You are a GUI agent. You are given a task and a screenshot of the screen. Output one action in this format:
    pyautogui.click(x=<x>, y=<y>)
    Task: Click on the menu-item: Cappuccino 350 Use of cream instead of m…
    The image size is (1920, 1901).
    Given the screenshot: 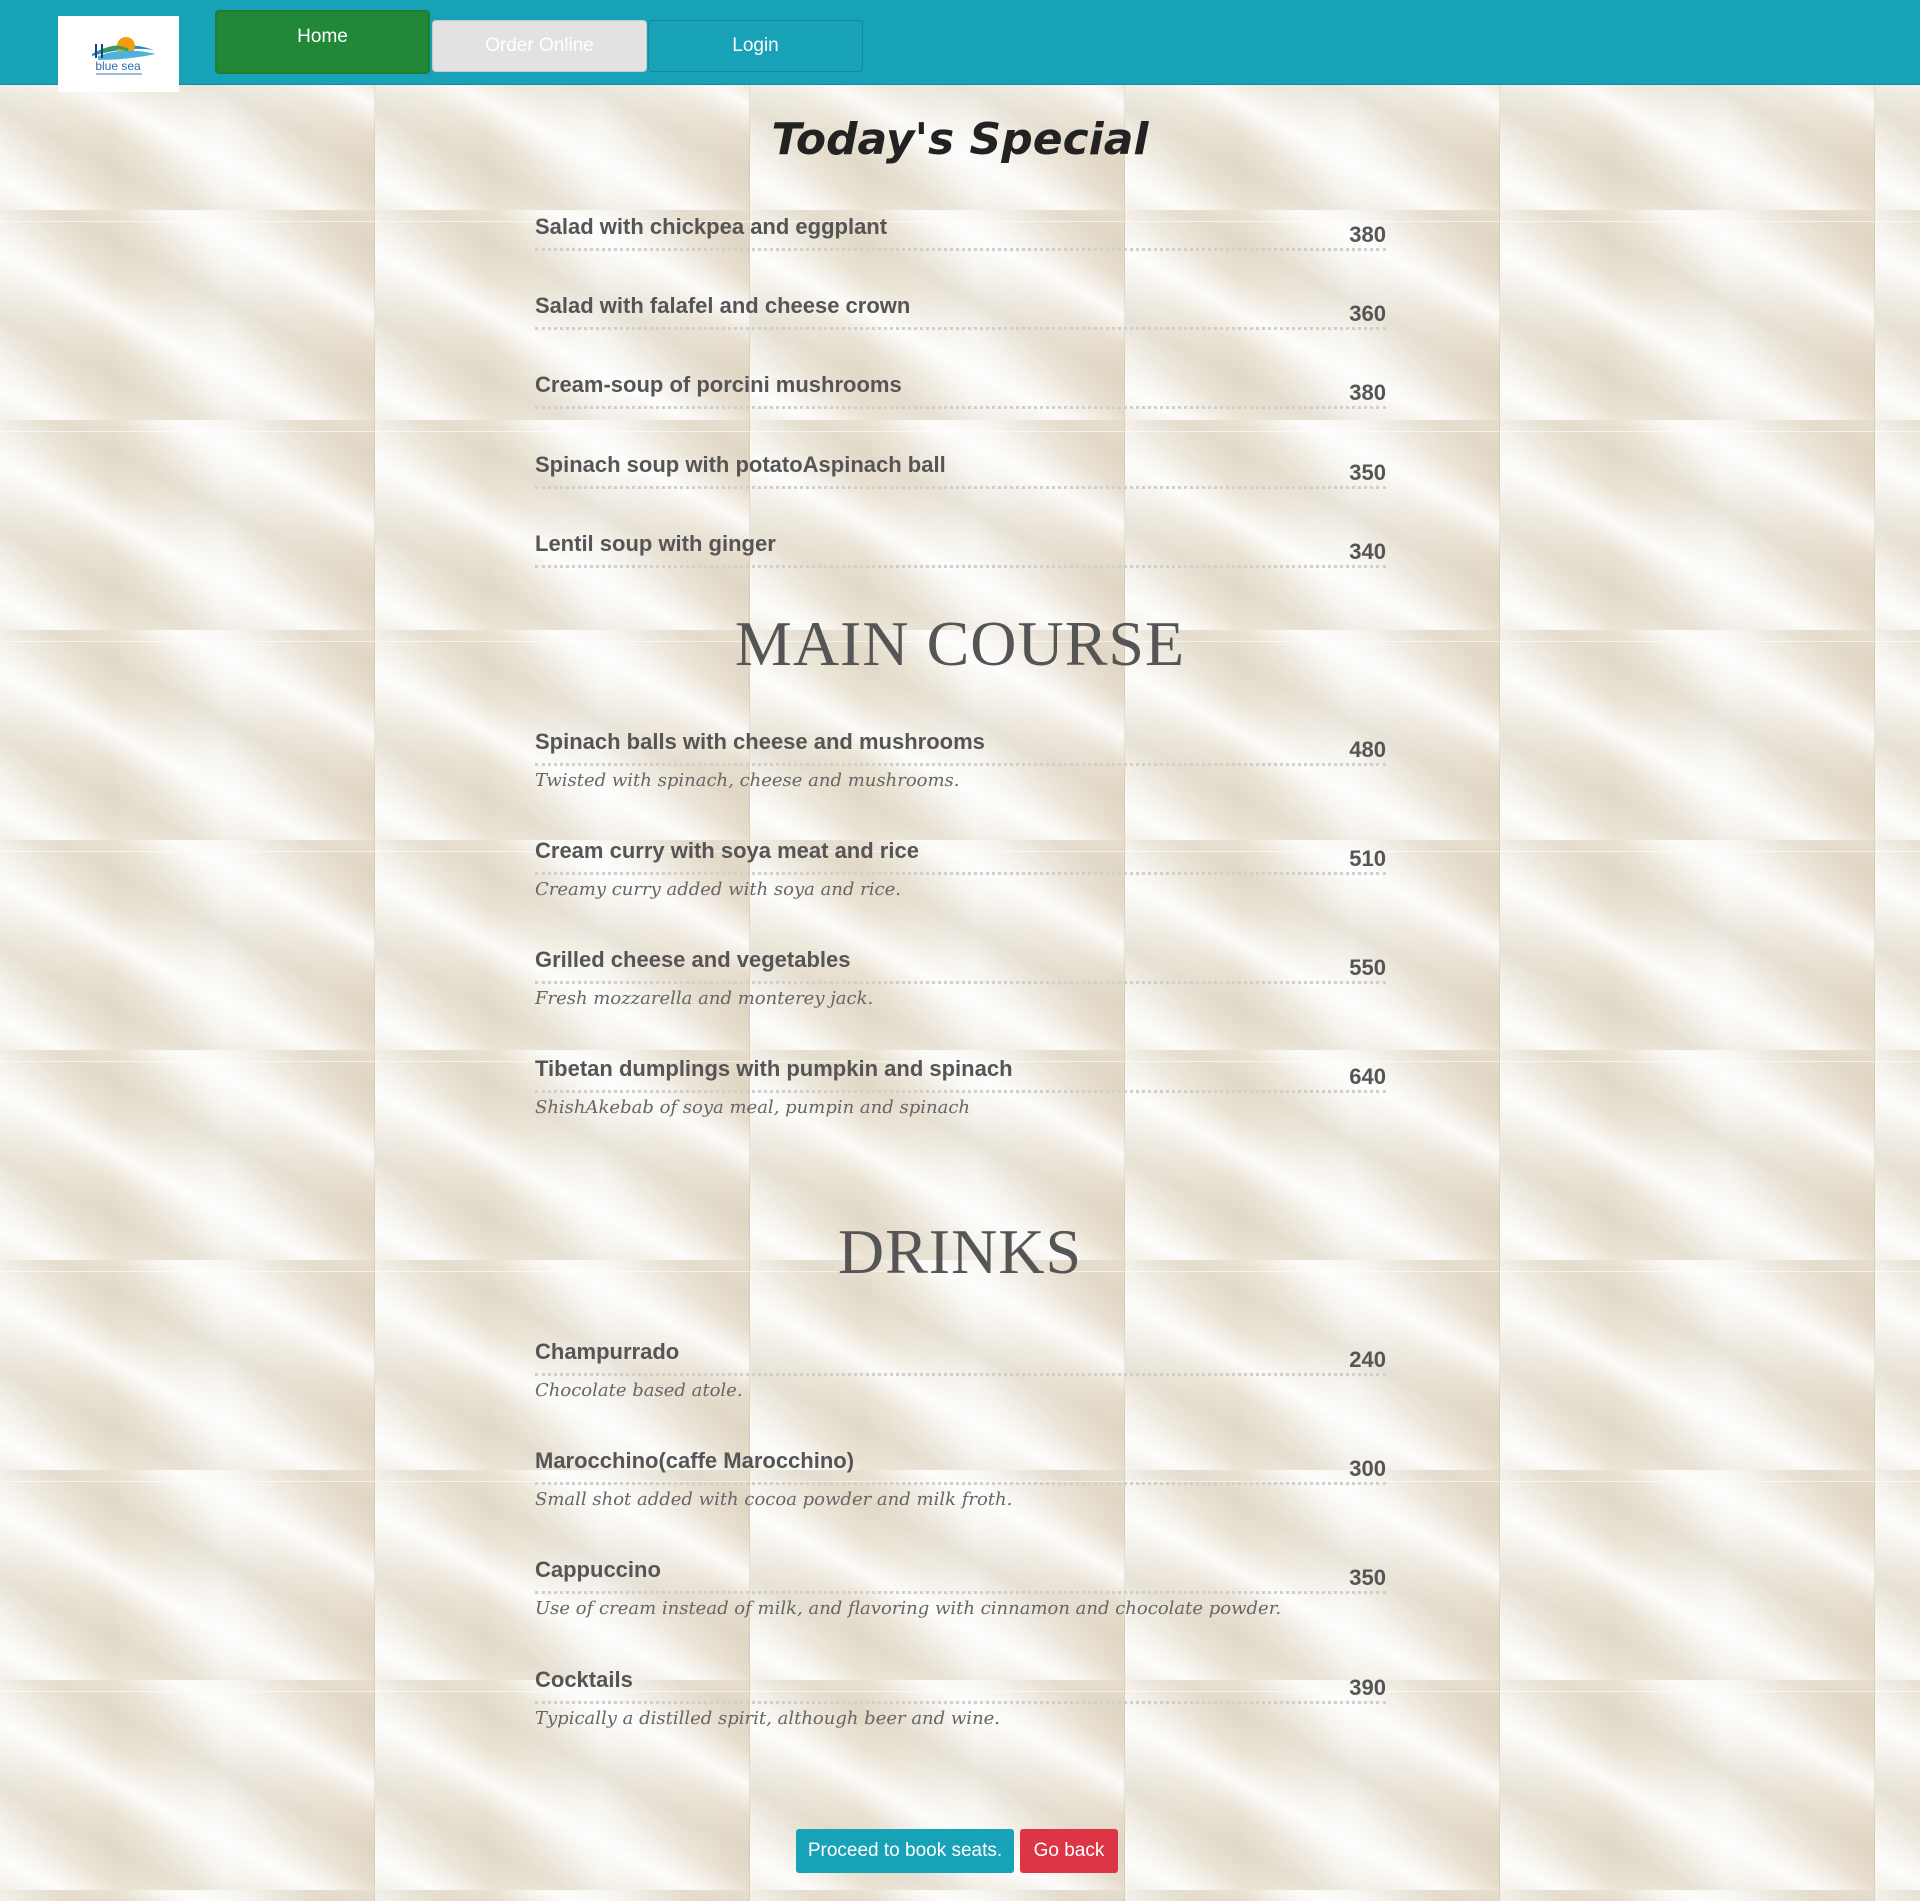 What is the action you would take?
    pyautogui.click(x=960, y=1588)
    